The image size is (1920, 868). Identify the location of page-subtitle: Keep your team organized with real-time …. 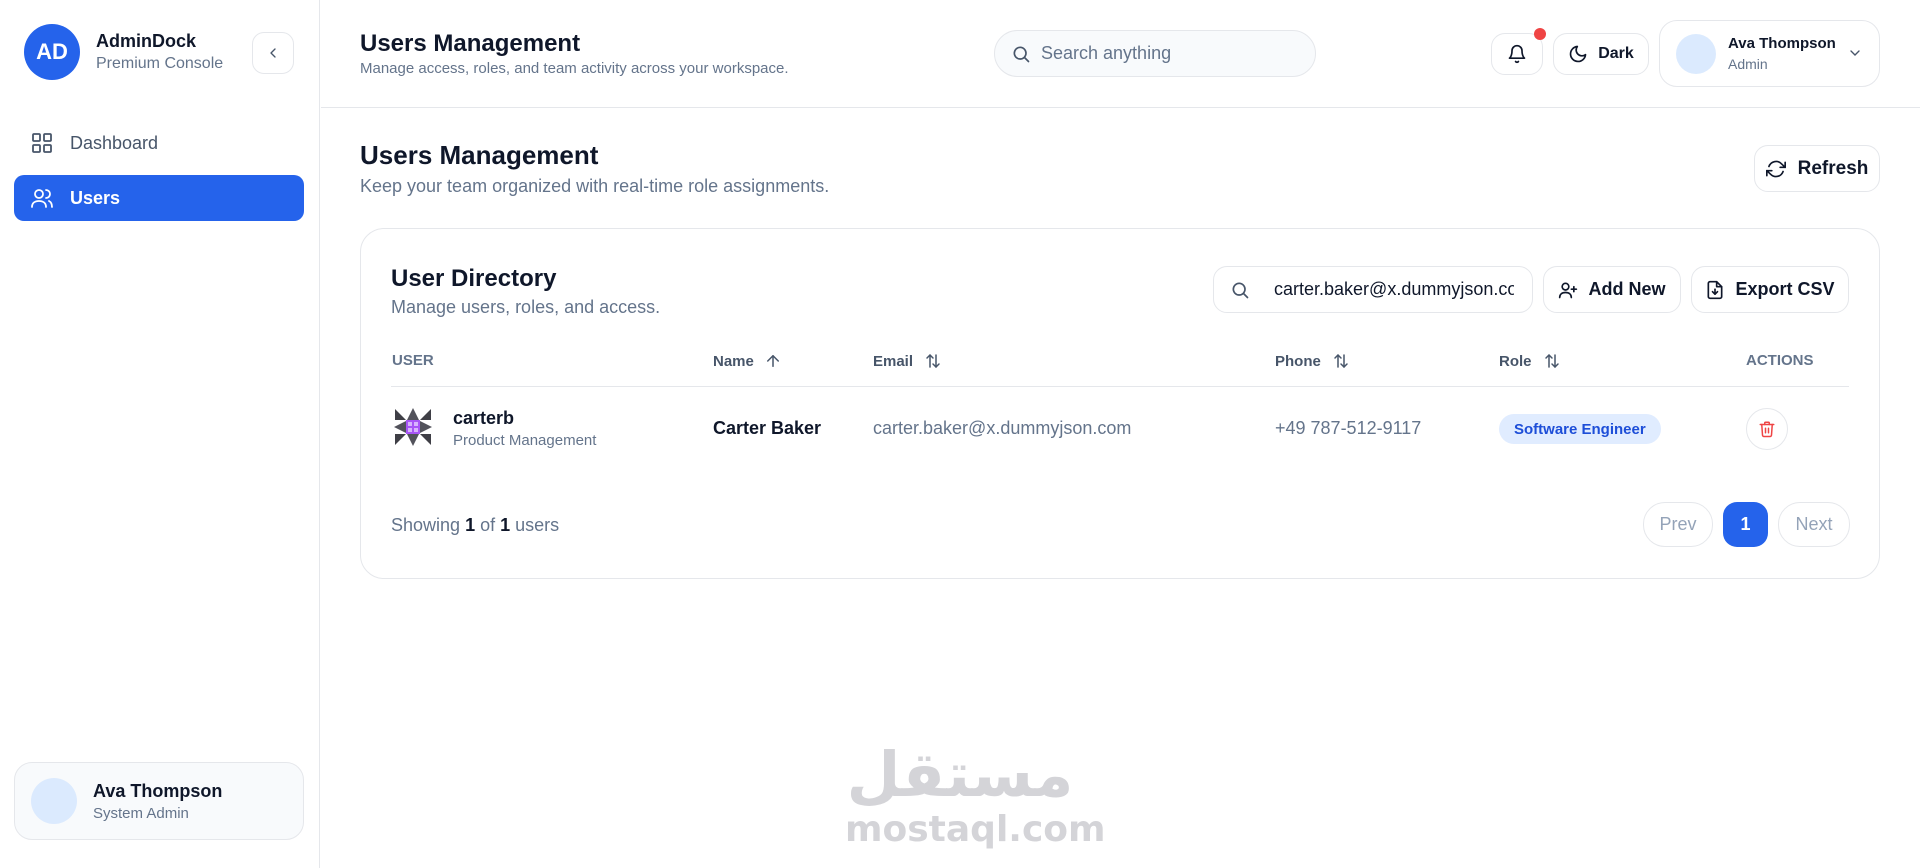
(595, 186).